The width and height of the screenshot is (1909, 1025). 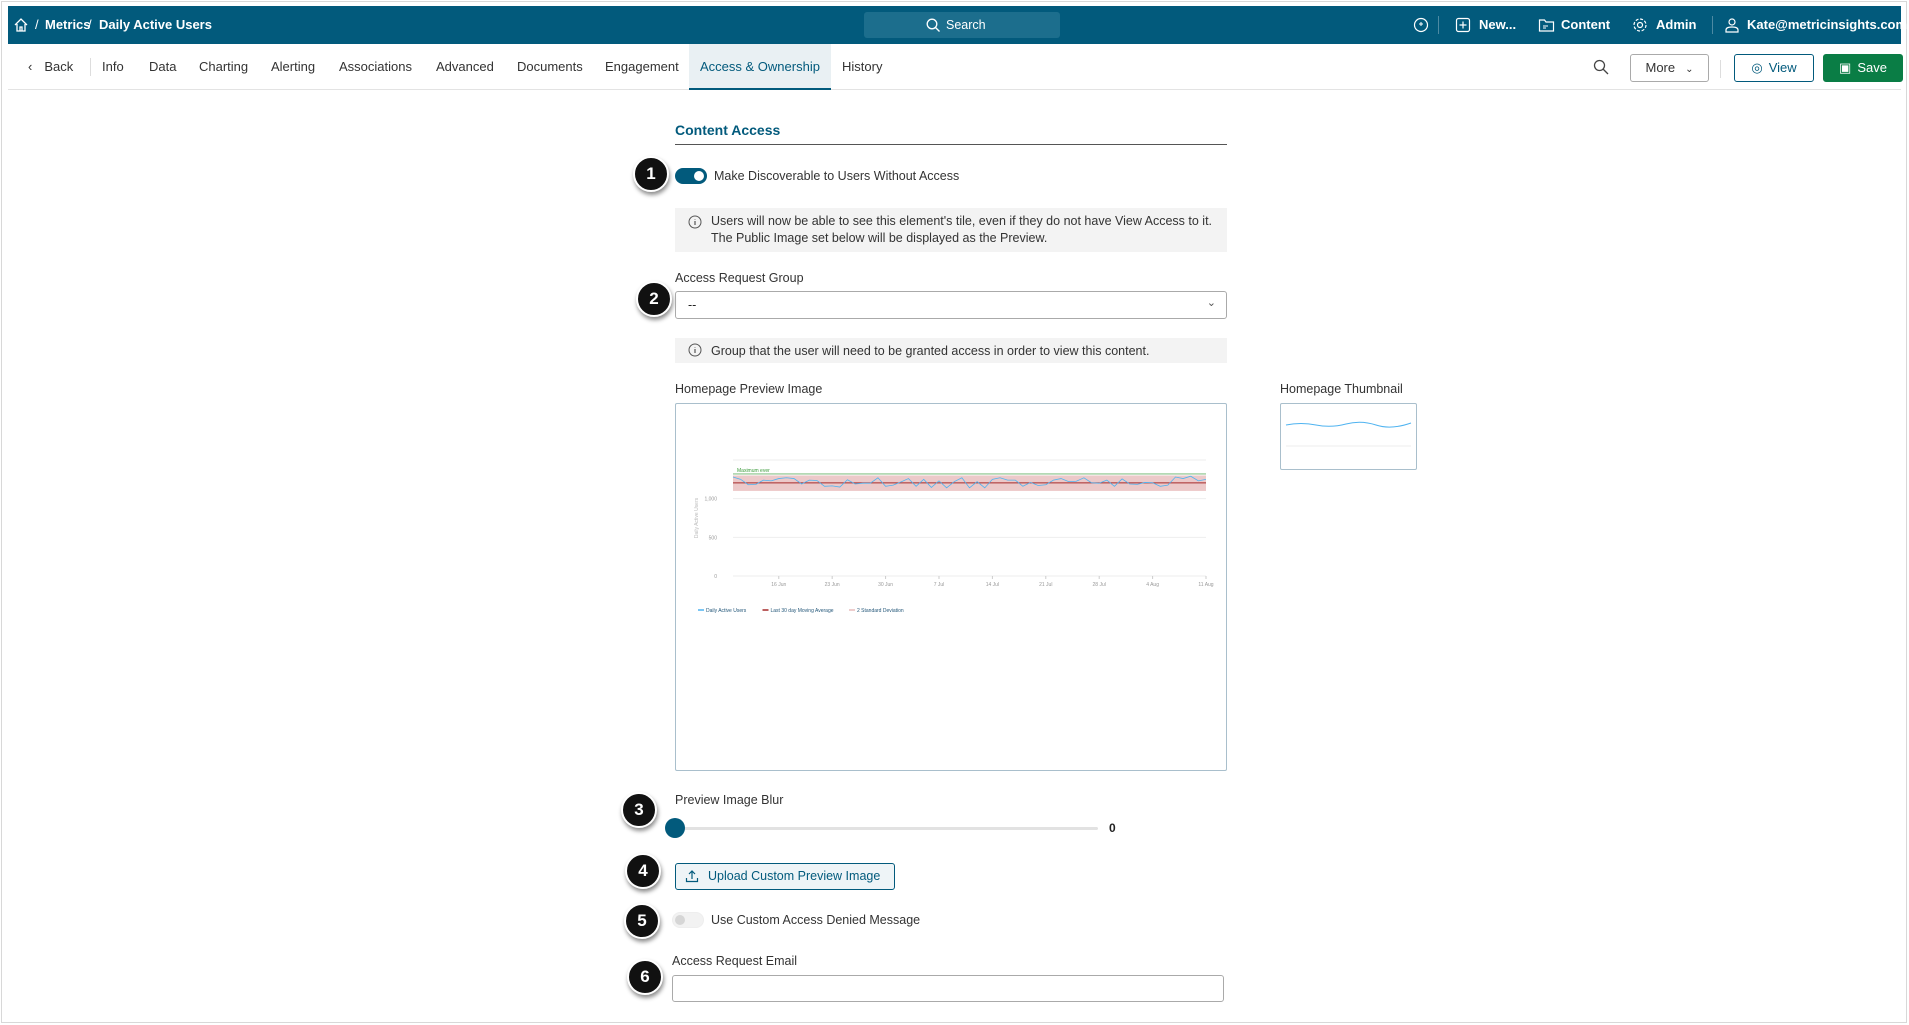 I want to click on access-group-select: -- ⌄, so click(x=951, y=305).